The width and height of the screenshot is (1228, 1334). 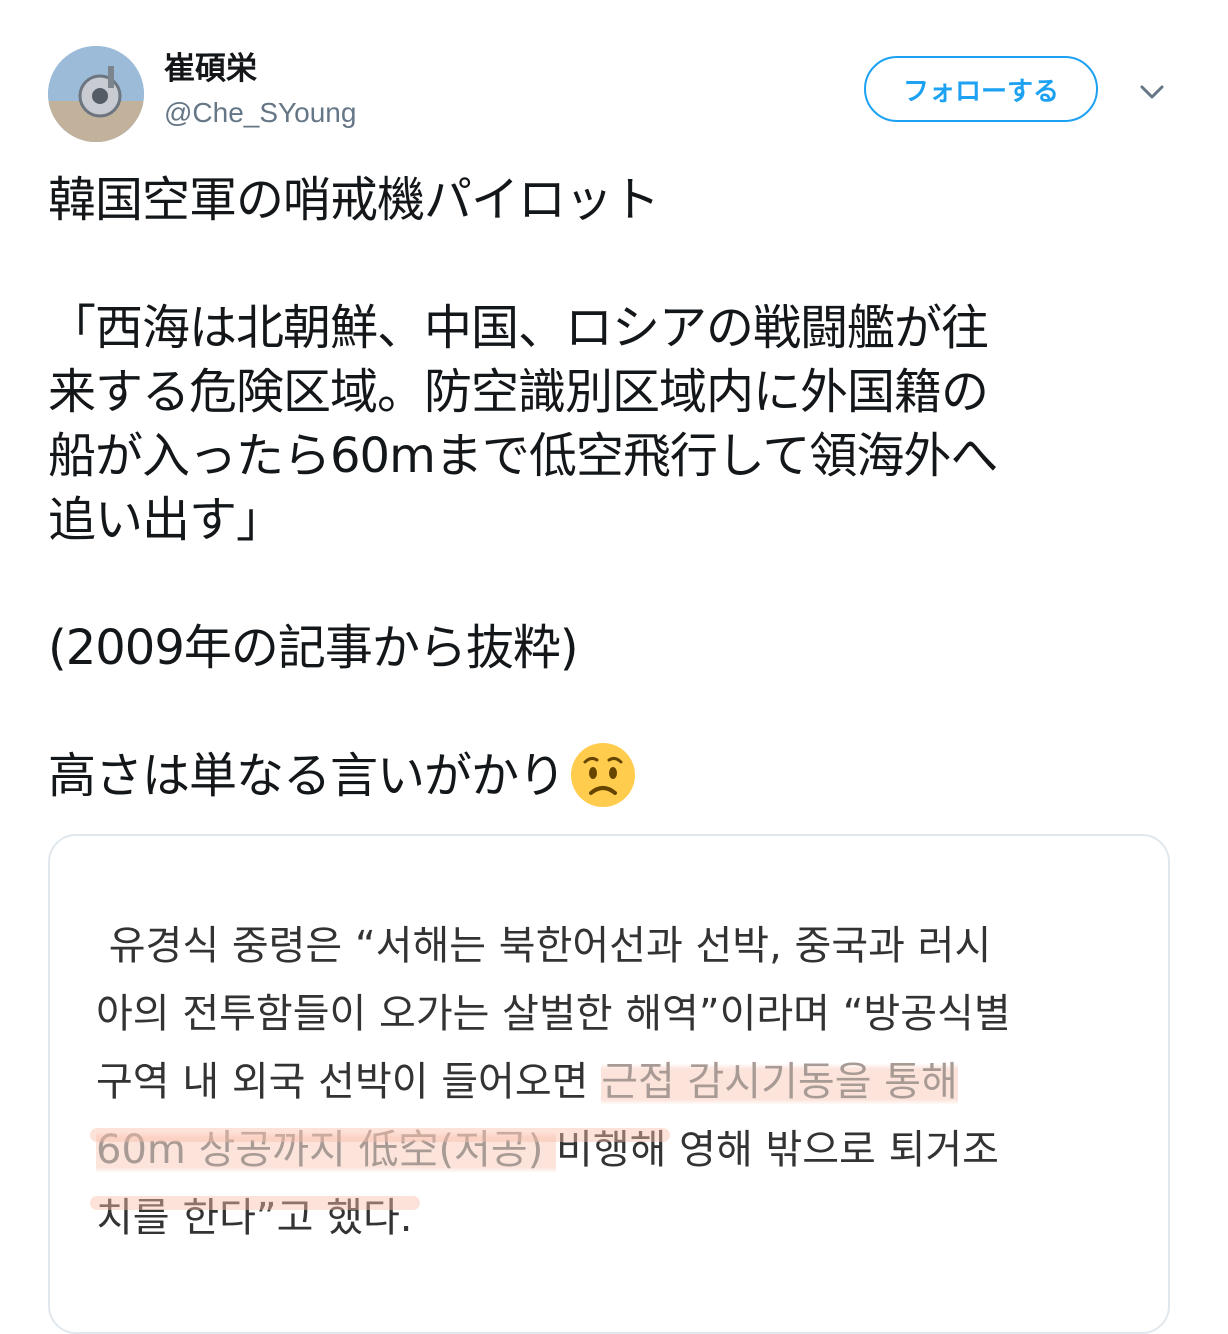 I want to click on excerpt-line: 60m 상공까지 低空(저공) 비행해 영해 밖으로 퇴거조, so click(x=611, y=1150).